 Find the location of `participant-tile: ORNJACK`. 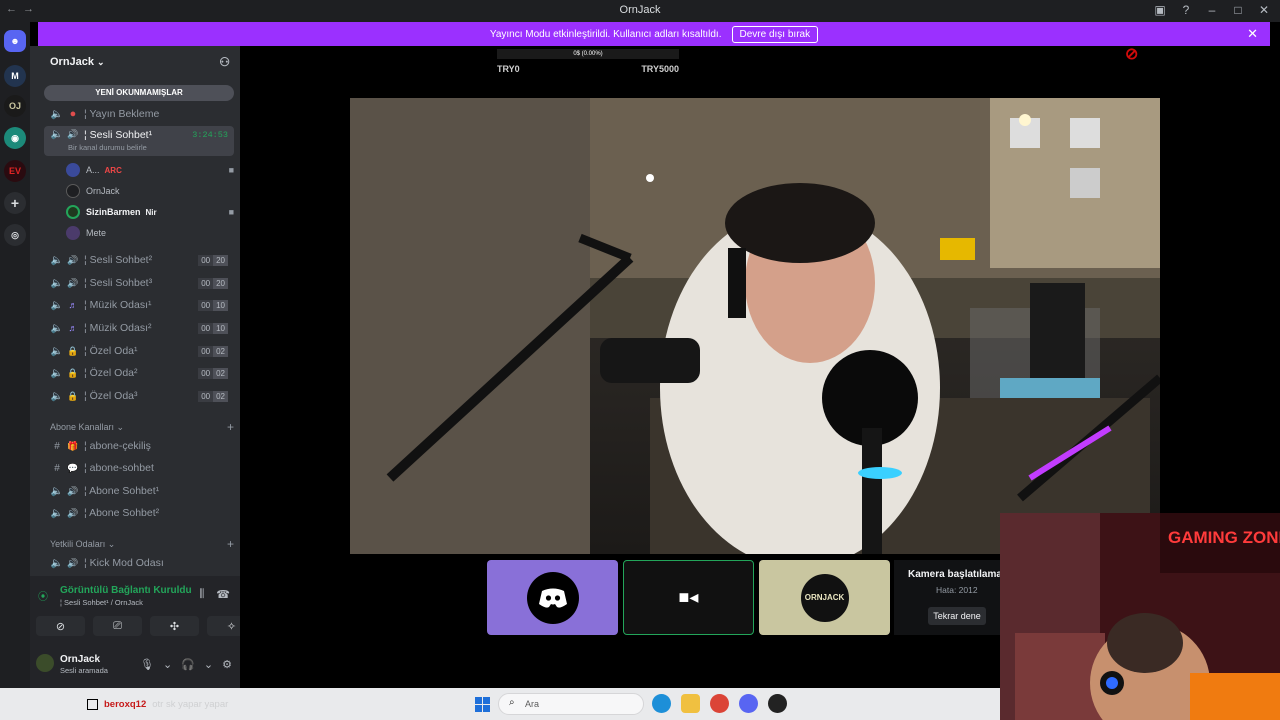

participant-tile: ORNJACK is located at coordinates (824, 597).